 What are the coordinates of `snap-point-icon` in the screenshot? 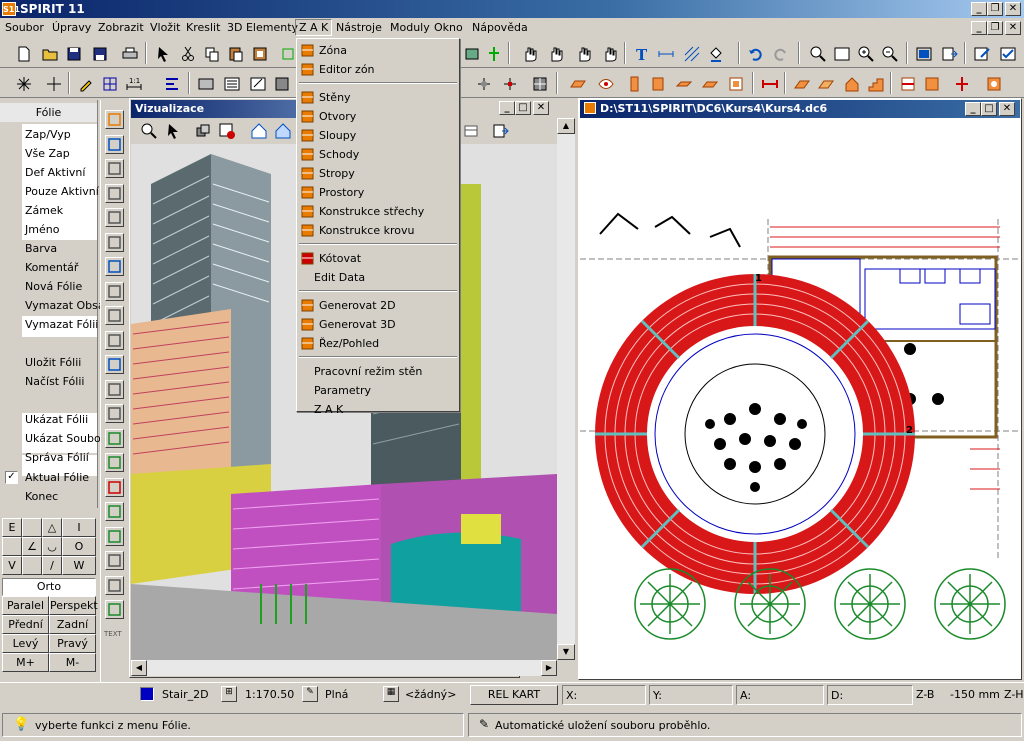 It's located at (483, 83).